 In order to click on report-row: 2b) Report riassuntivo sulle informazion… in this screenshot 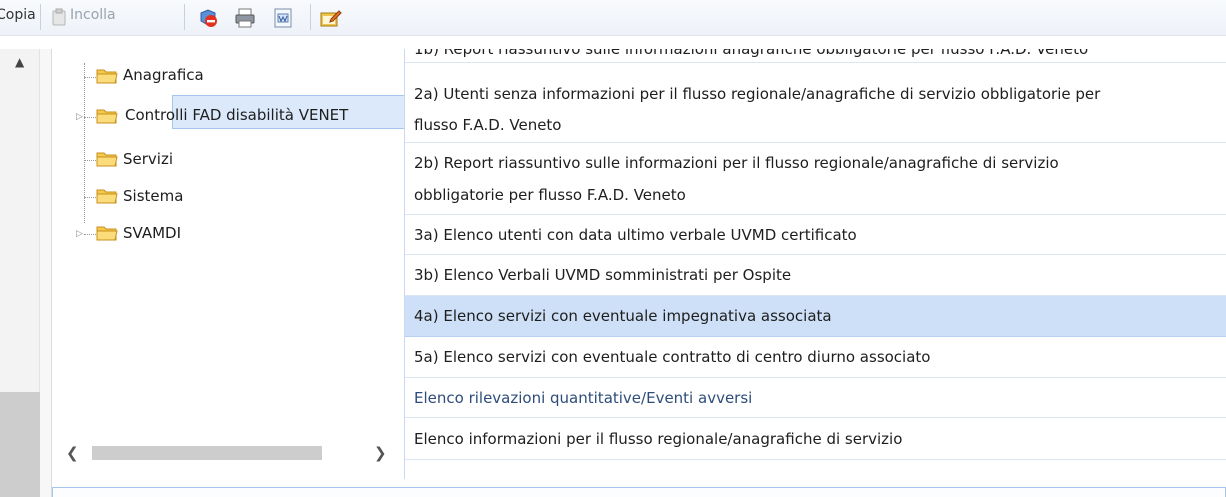, I will do `click(815, 179)`.